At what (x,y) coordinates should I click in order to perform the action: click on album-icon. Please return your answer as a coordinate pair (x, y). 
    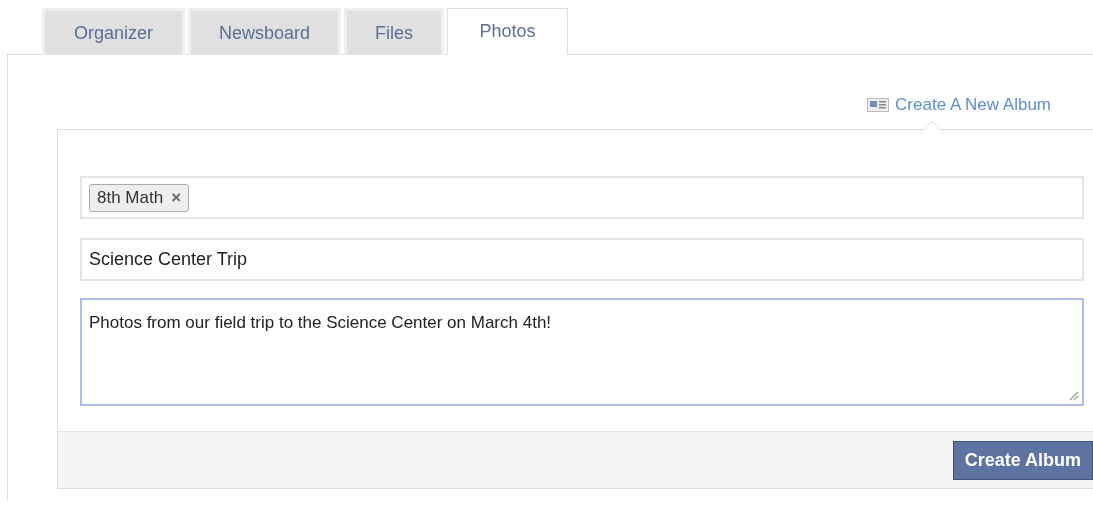
    Looking at the image, I should click on (878, 105).